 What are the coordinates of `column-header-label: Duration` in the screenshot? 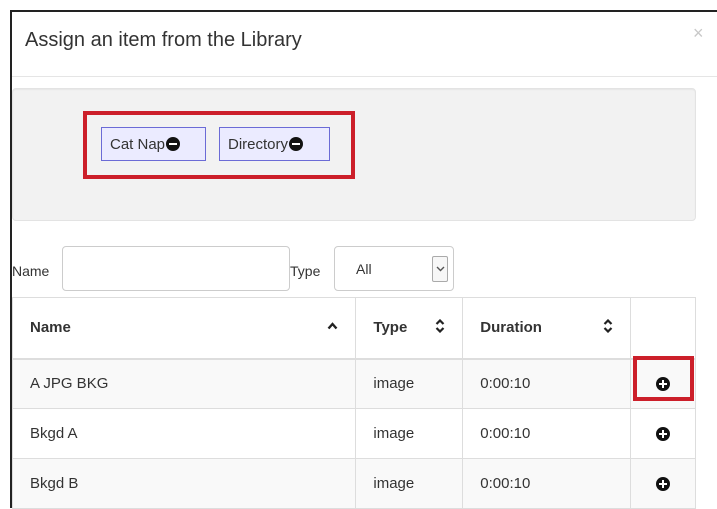 It's located at (511, 328).